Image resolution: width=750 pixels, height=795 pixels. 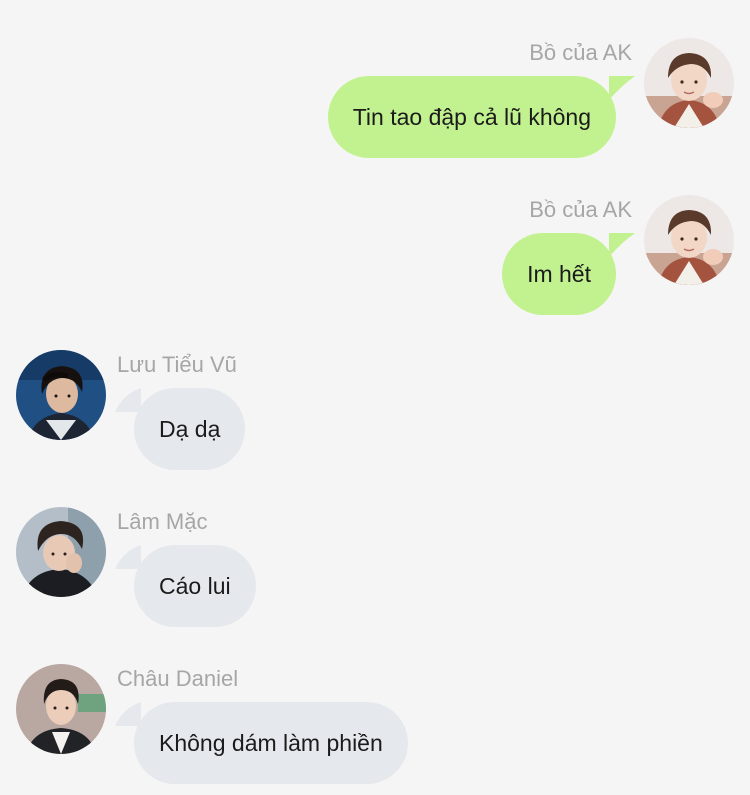 I want to click on message-bubble: Im hết, so click(x=559, y=274).